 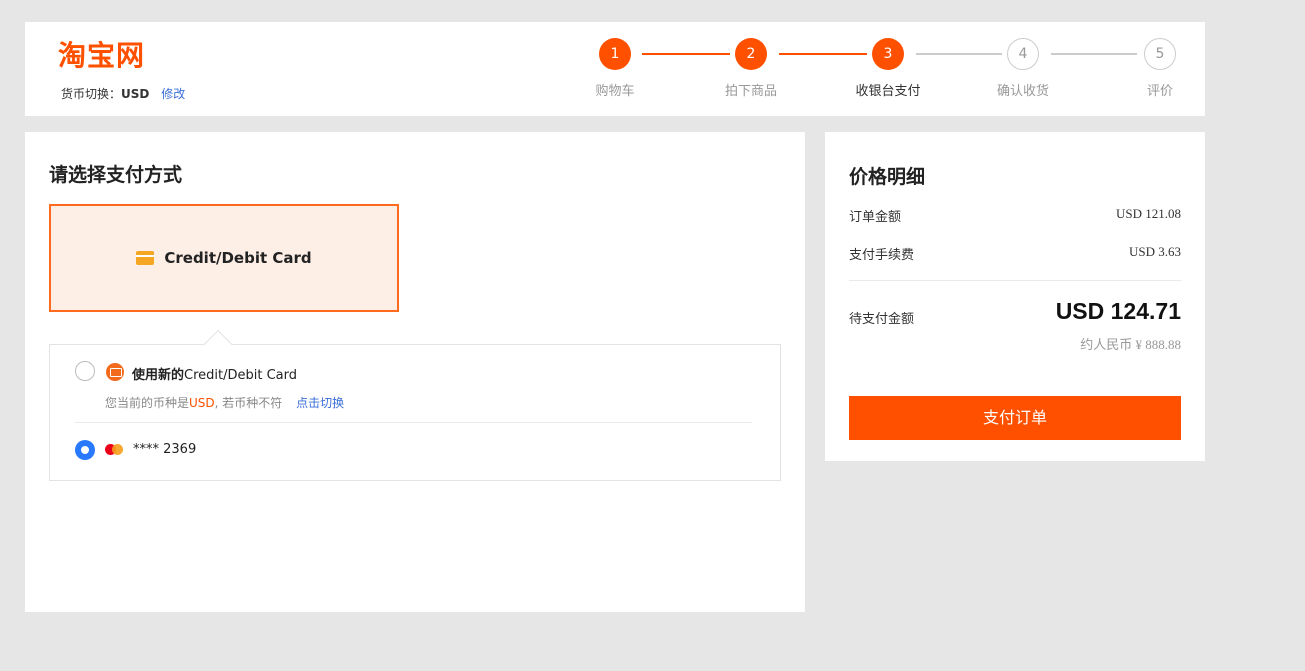 I want to click on step-number: 1, so click(x=615, y=54).